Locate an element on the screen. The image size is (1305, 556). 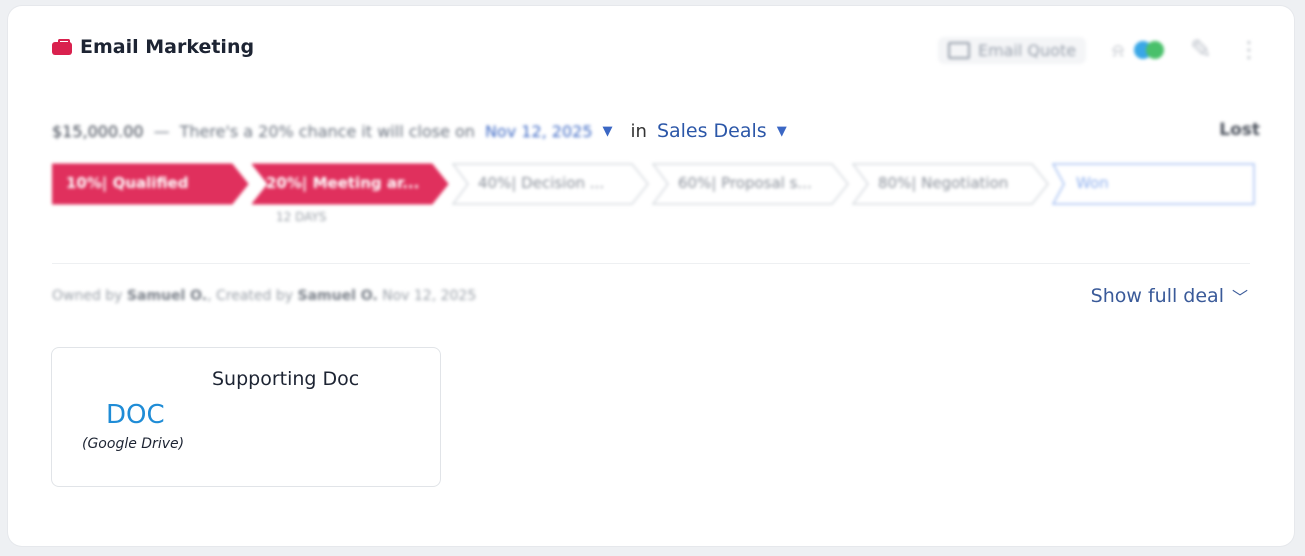
stage-label: 80%| Negotiation is located at coordinates (943, 183).